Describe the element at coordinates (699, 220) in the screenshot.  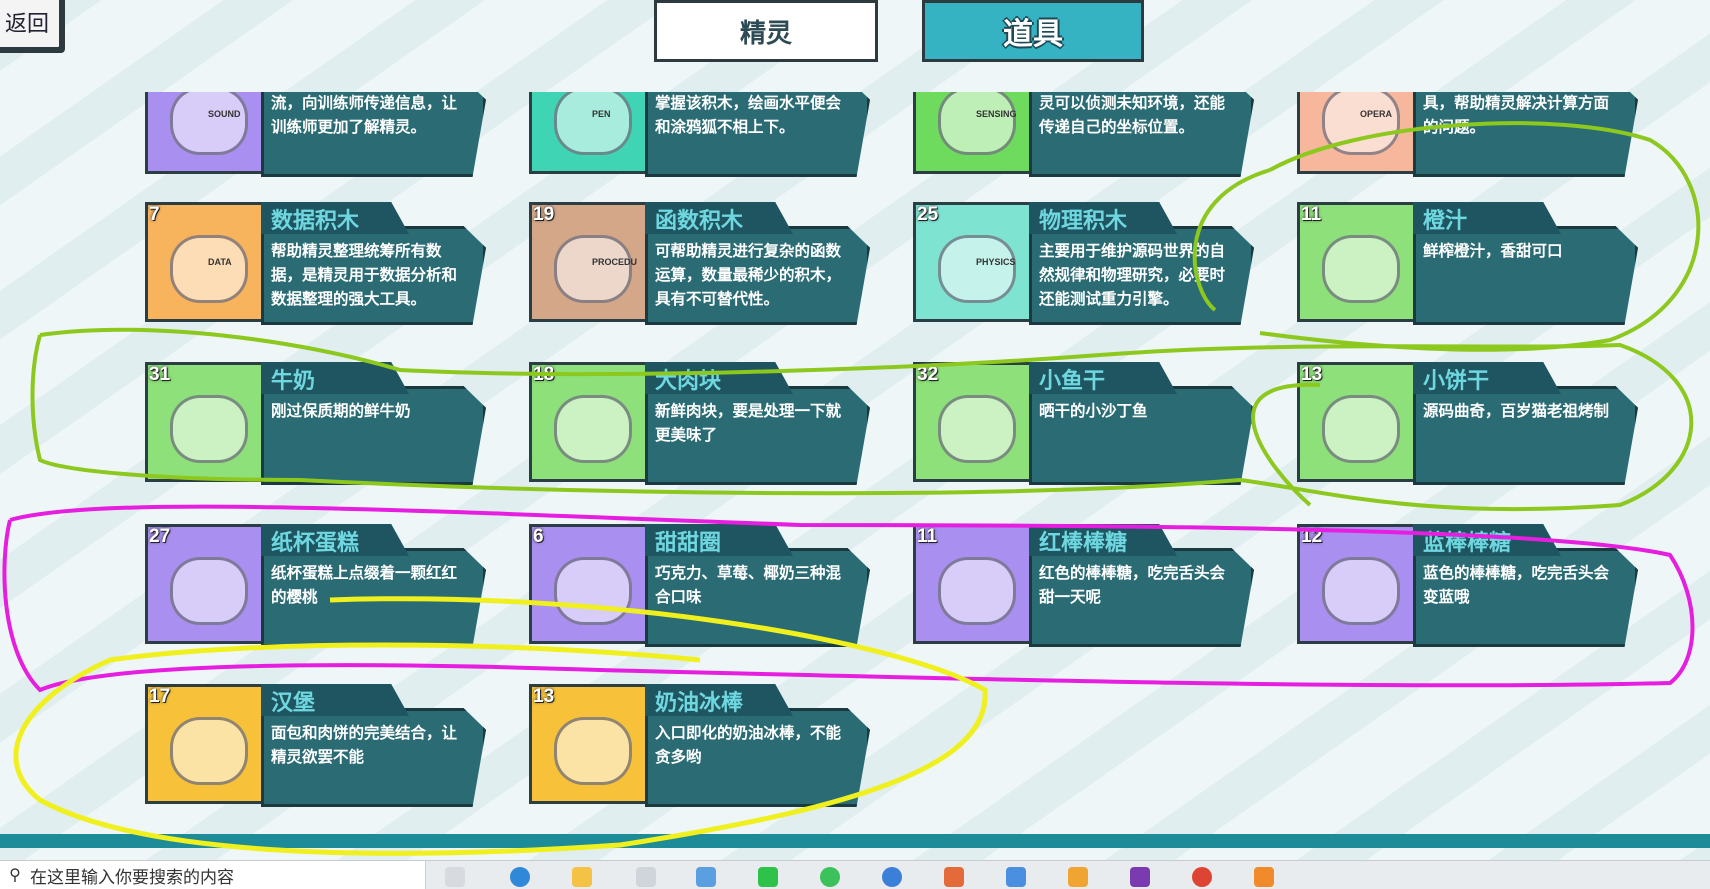
I see `item-name: 函数积木` at that location.